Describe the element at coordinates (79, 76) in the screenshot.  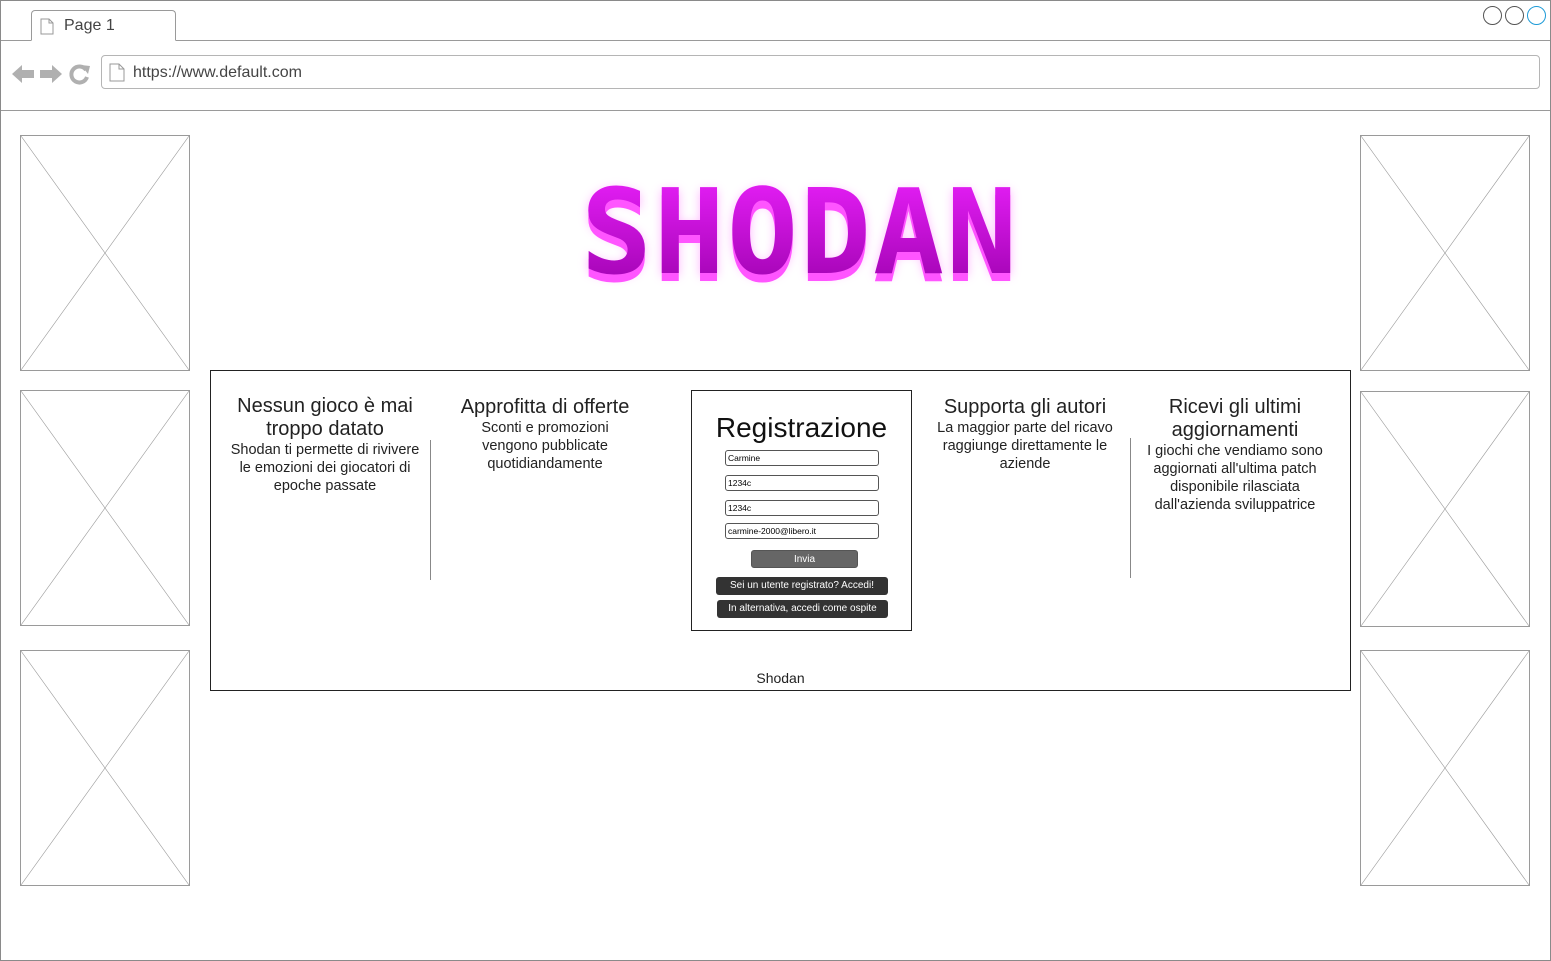
I see `reload-icon` at that location.